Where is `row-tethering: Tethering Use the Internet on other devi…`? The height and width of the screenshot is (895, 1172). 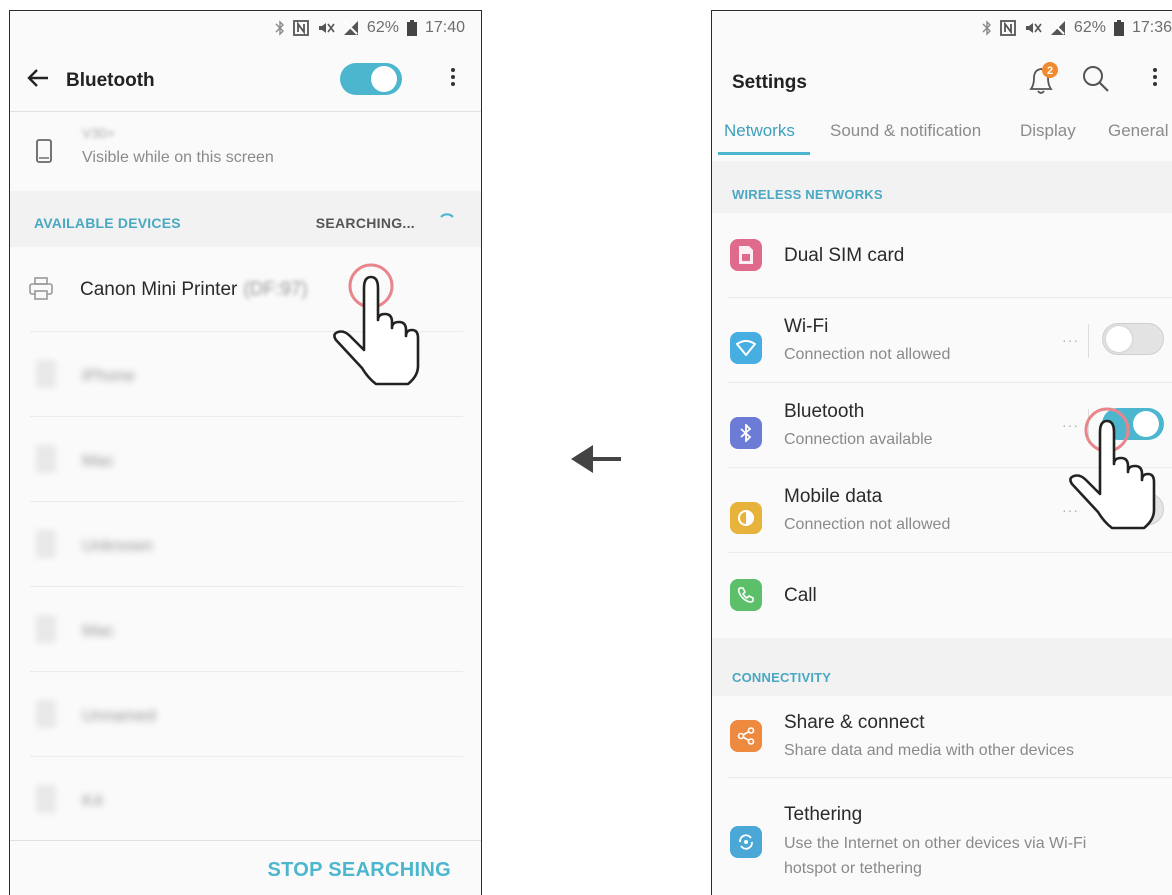
row-tethering: Tethering Use the Internet on other devi… is located at coordinates (942, 836).